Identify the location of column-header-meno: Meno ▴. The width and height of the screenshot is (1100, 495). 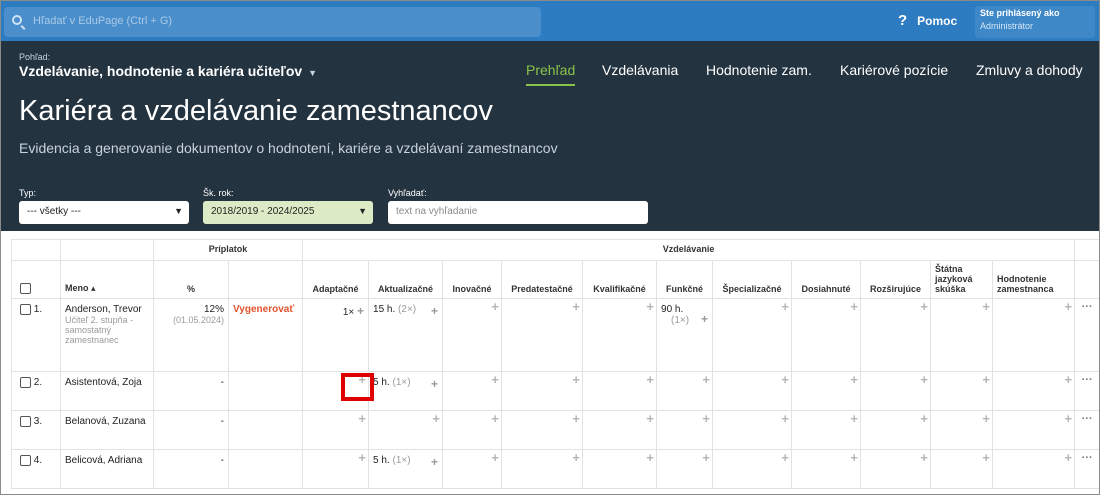
(107, 279).